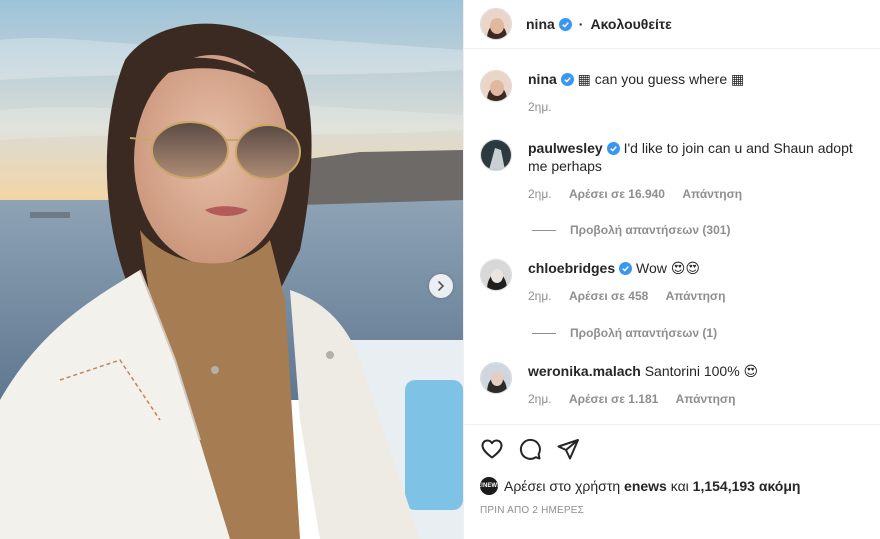  What do you see at coordinates (650, 230) in the screenshot?
I see `view-replies-label: Προβολή απαντήσεων (301)` at bounding box center [650, 230].